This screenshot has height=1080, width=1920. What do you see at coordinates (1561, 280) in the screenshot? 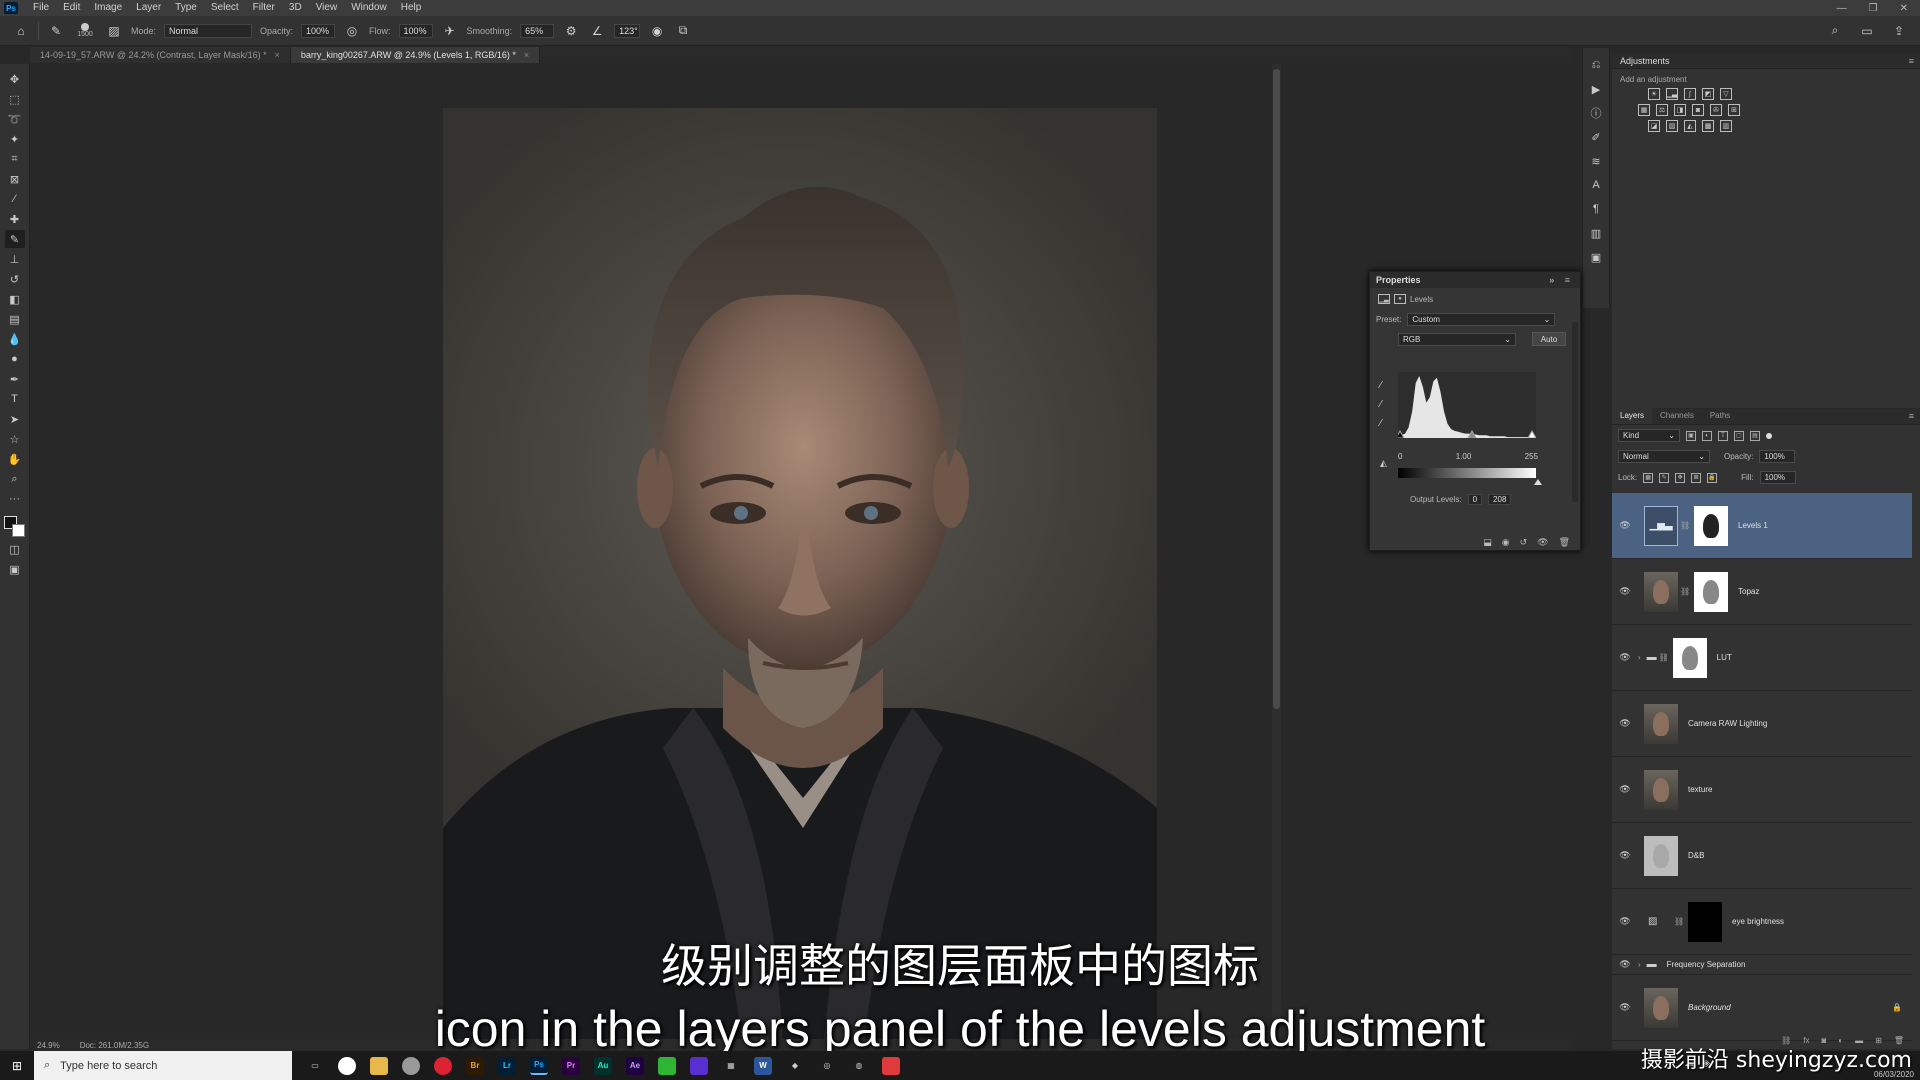
I see `collapse-icon: » ≡` at bounding box center [1561, 280].